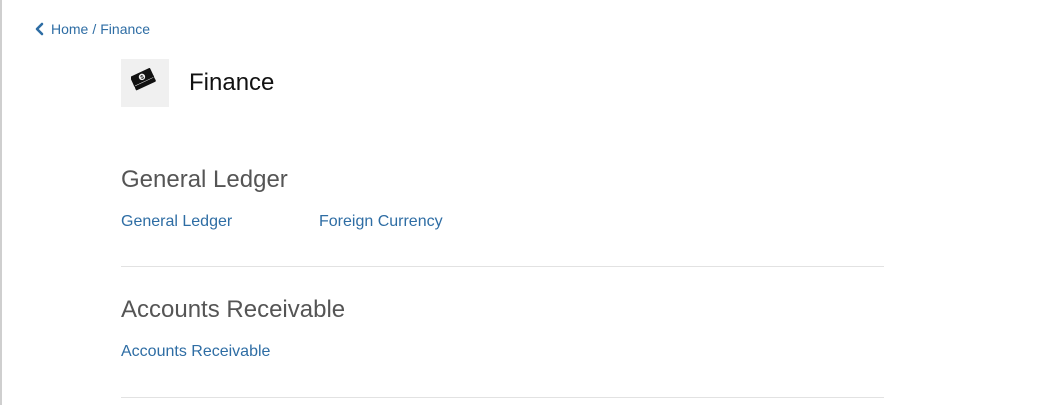  Describe the element at coordinates (233, 309) in the screenshot. I see `section-heading-accounts-receivable: Accounts Receivable` at that location.